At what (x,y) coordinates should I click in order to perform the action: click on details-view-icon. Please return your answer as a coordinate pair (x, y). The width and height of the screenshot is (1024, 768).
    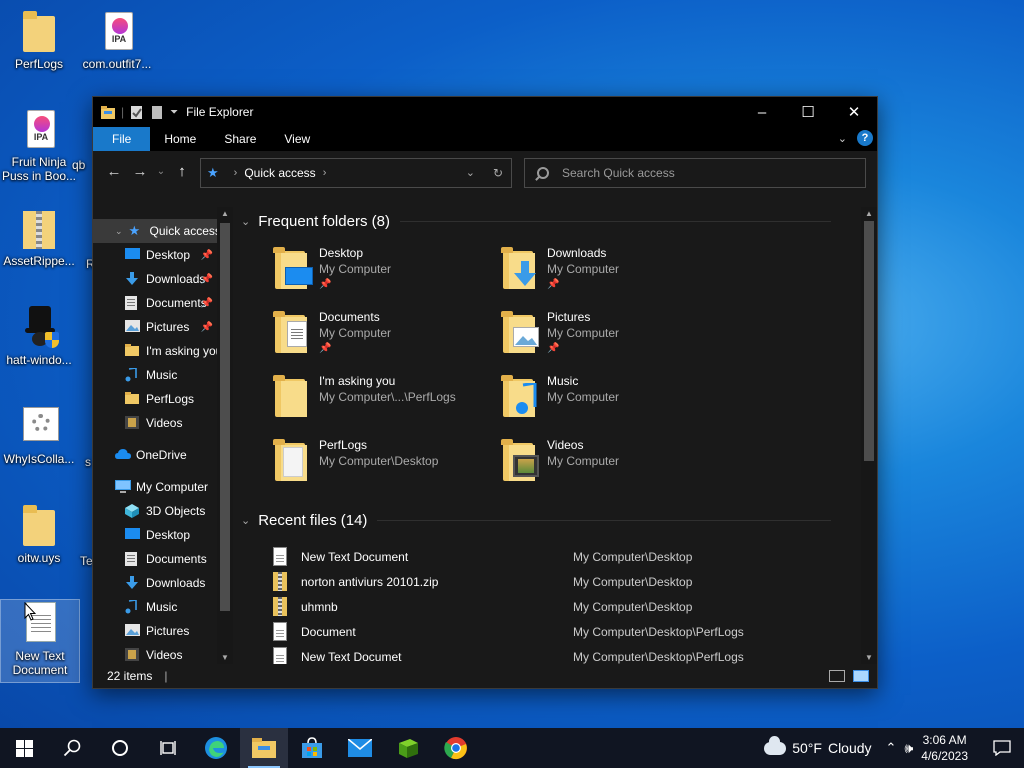
    Looking at the image, I should click on (837, 676).